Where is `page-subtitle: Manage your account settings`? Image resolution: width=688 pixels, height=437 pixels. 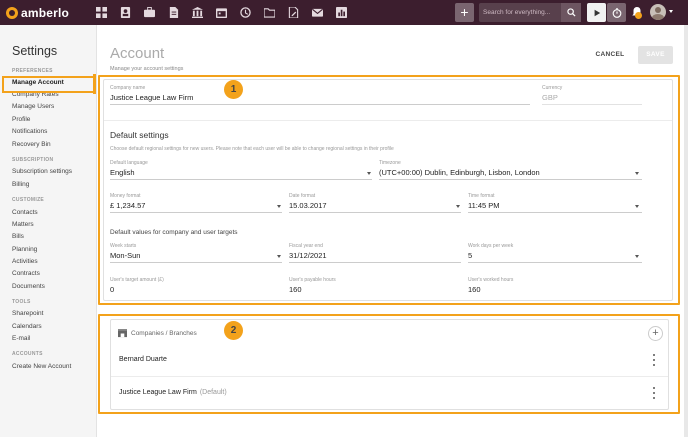
page-subtitle: Manage your account settings is located at coordinates (147, 69).